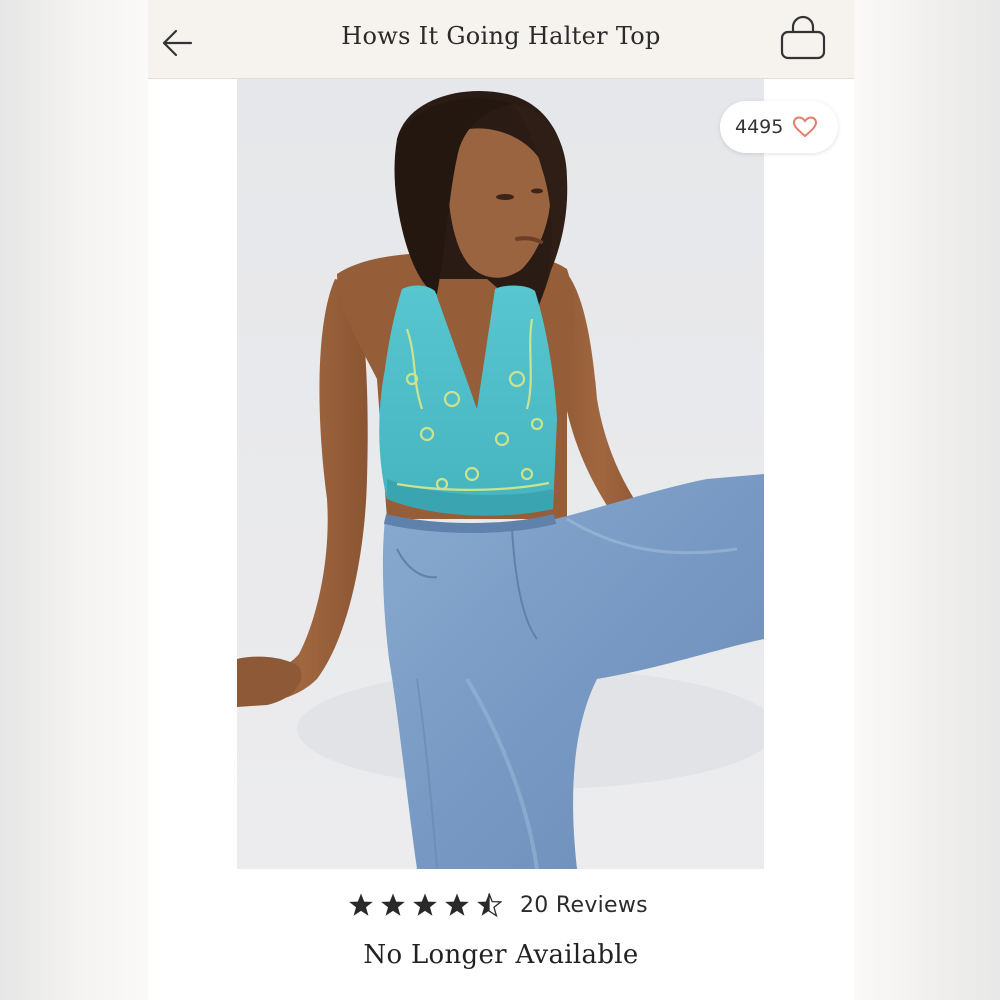 Image resolution: width=1000 pixels, height=1000 pixels. I want to click on reviews-link: 20 Reviews, so click(584, 905).